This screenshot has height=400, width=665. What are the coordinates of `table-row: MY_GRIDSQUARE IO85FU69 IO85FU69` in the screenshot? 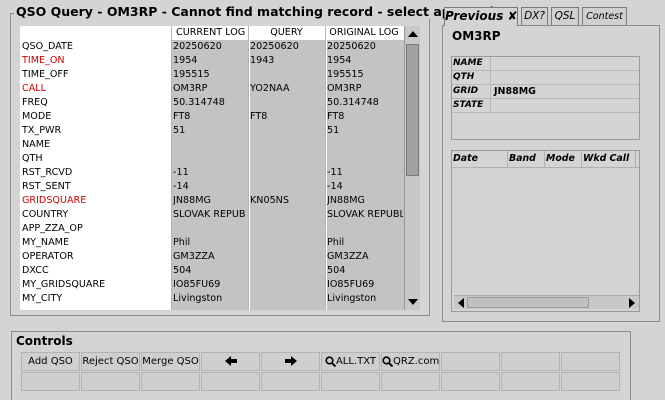 It's located at (212, 285).